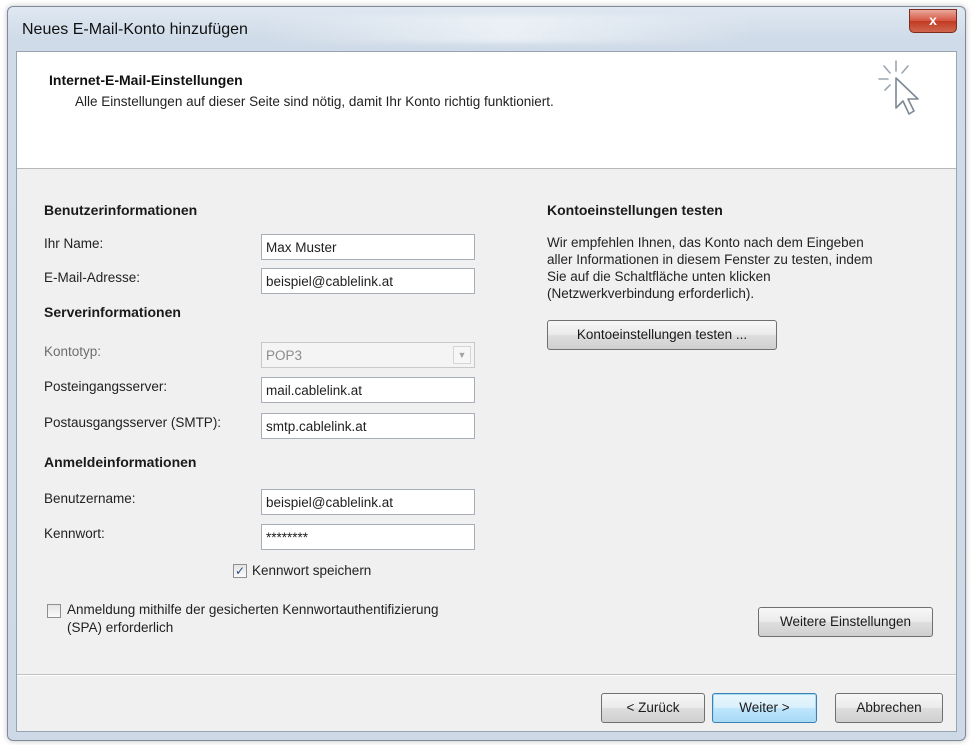 The height and width of the screenshot is (745, 973). What do you see at coordinates (368, 502) in the screenshot?
I see `username-input: beispiel@cablelink.at` at bounding box center [368, 502].